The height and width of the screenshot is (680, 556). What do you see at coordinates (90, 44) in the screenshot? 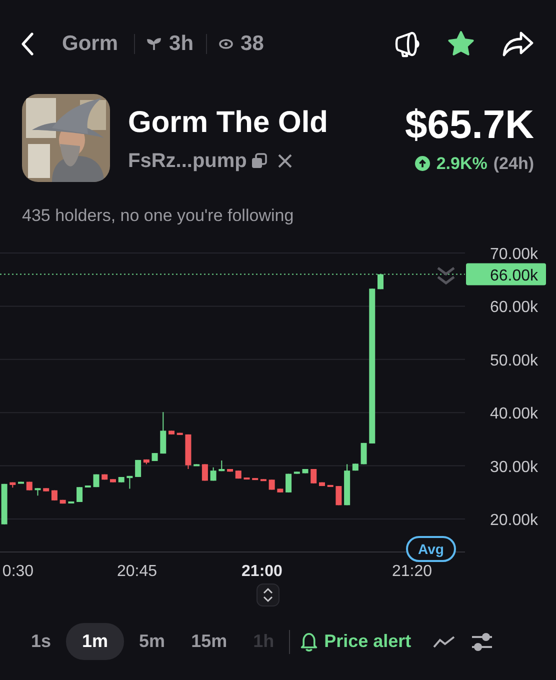
I see `token-ticker: Gorm` at bounding box center [90, 44].